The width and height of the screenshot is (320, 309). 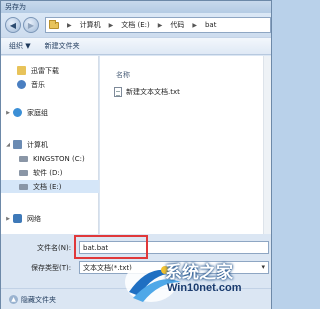 What do you see at coordinates (17, 218) in the screenshot?
I see `network-icon` at bounding box center [17, 218].